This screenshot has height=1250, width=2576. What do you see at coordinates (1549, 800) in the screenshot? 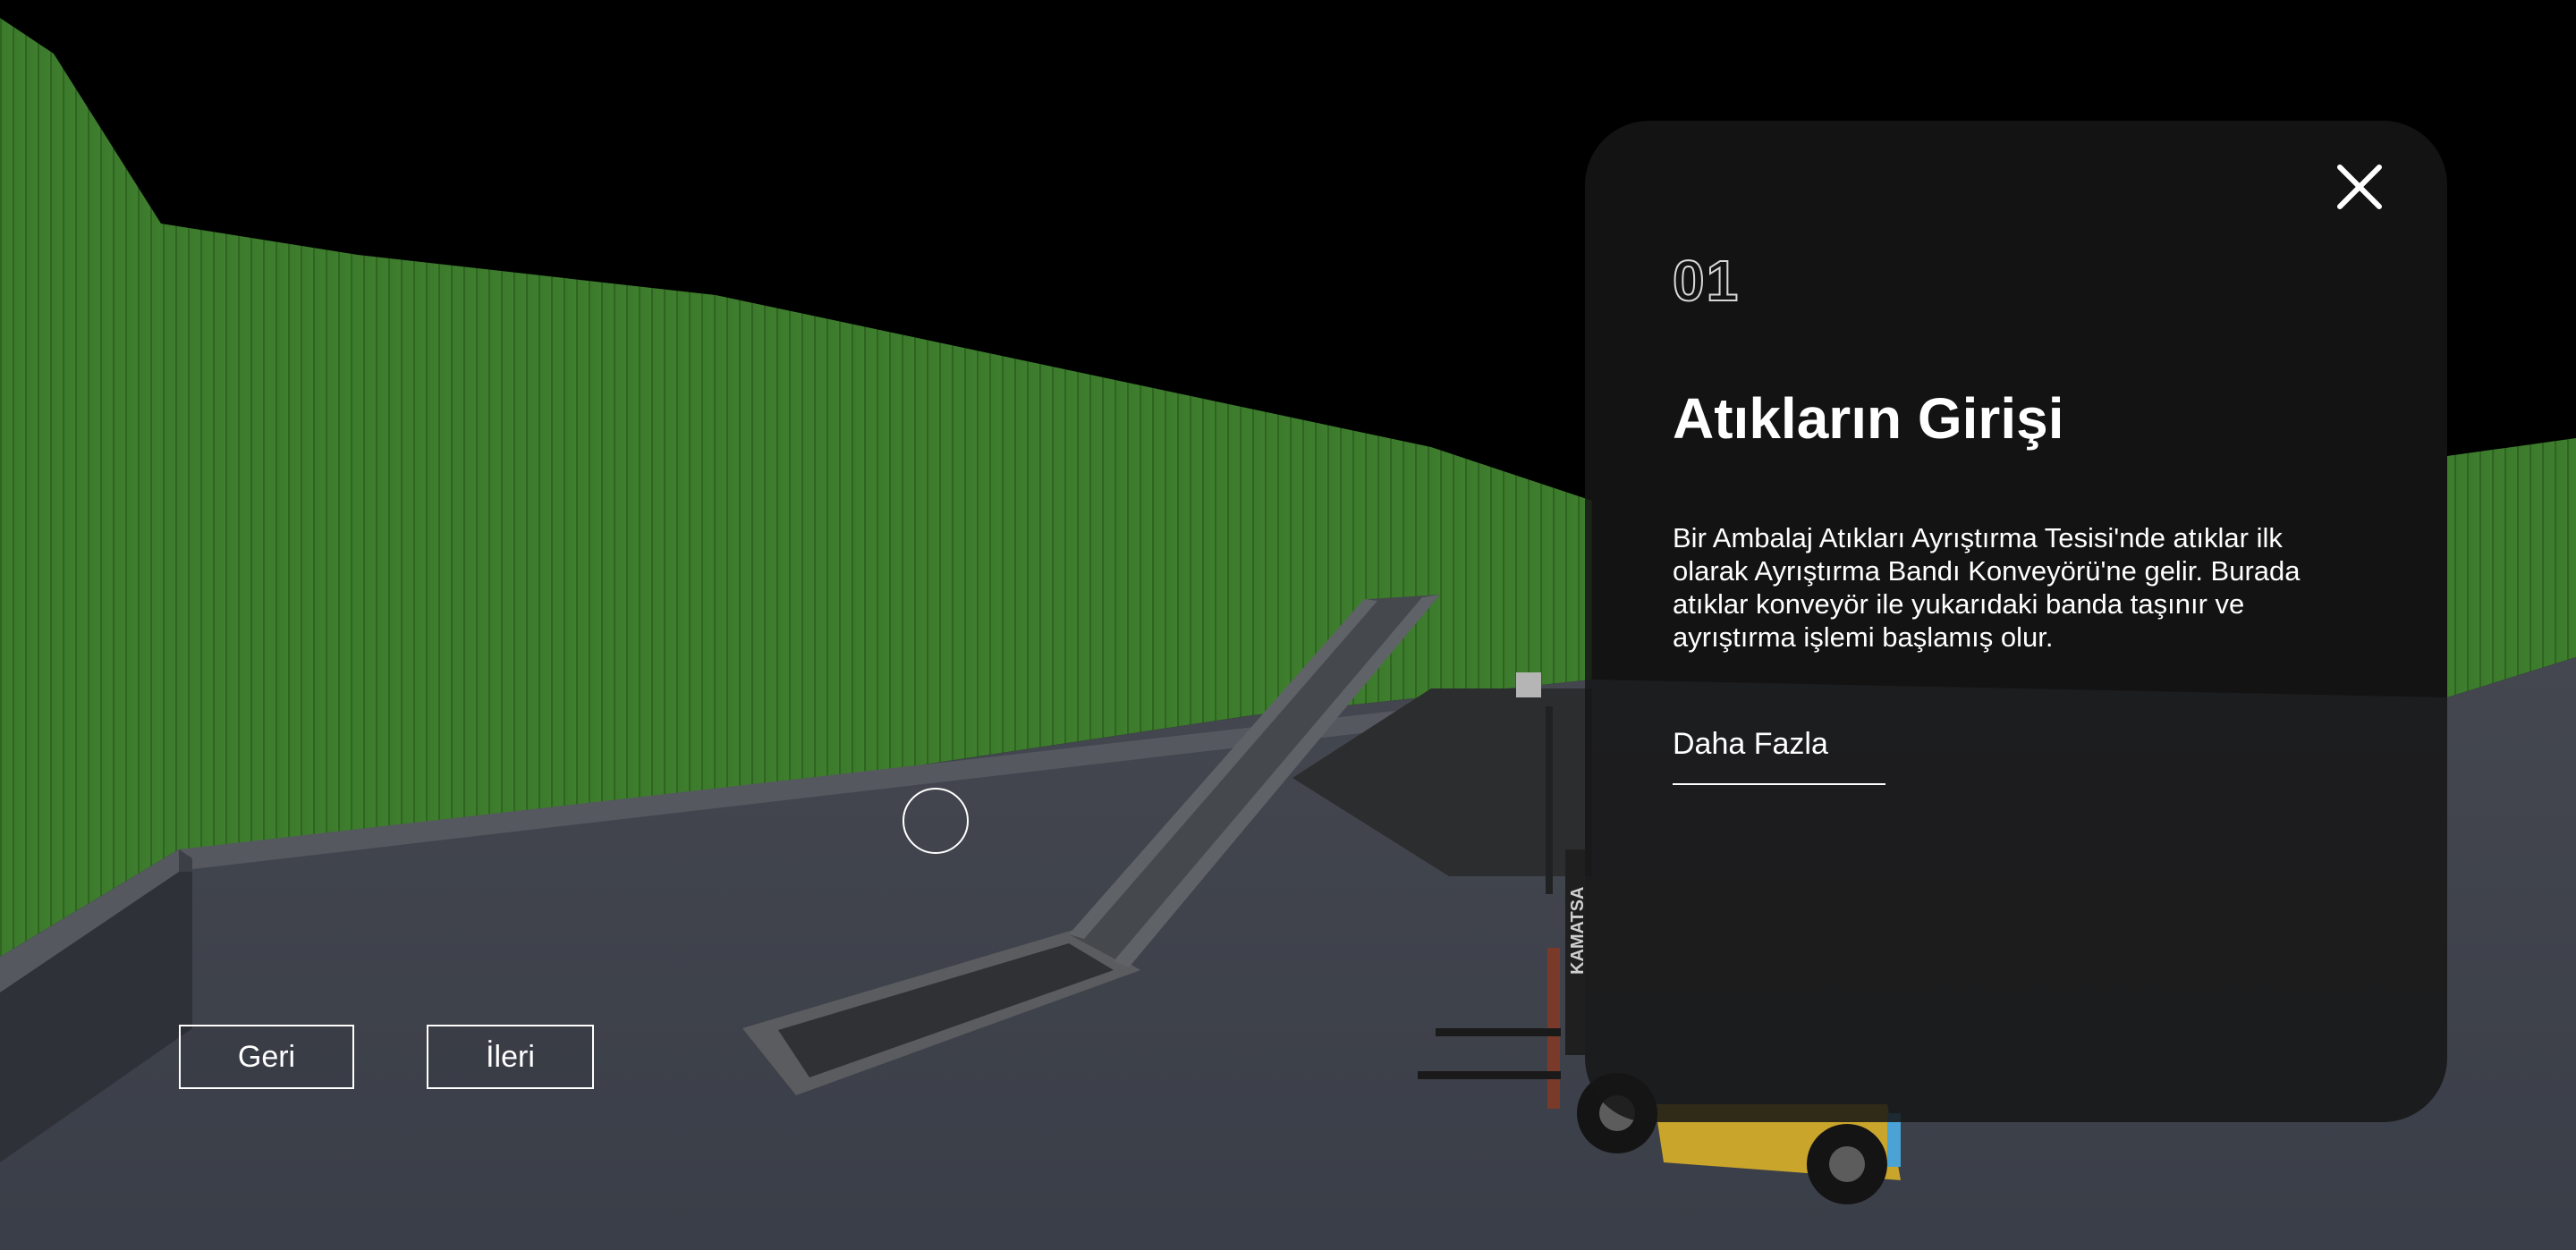
I see `platform-post` at bounding box center [1549, 800].